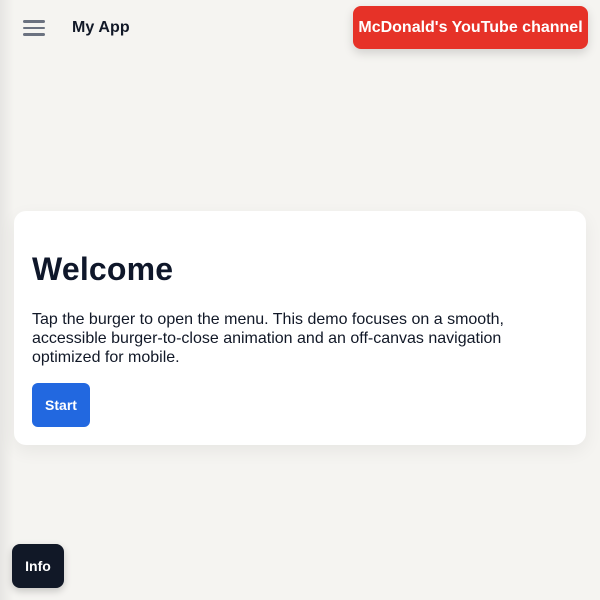 Image resolution: width=600 pixels, height=600 pixels. I want to click on app-title: My App, so click(101, 27).